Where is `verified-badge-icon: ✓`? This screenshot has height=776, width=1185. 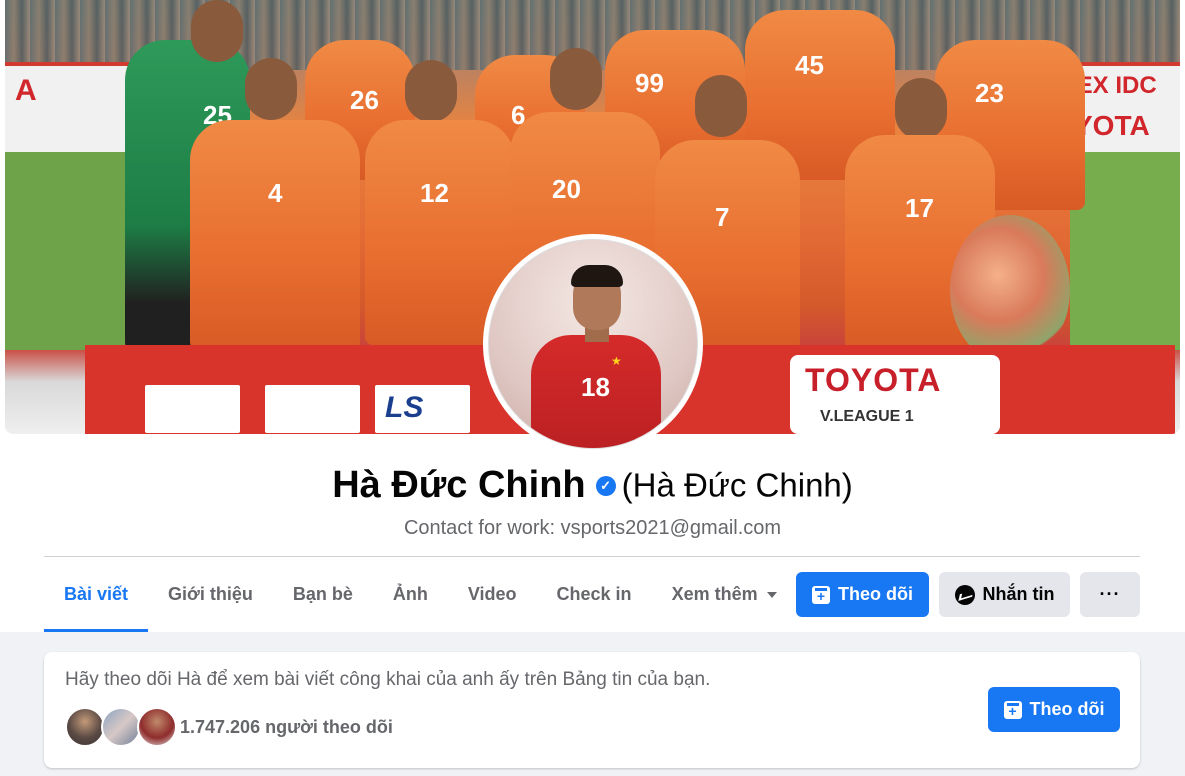 verified-badge-icon: ✓ is located at coordinates (605, 485).